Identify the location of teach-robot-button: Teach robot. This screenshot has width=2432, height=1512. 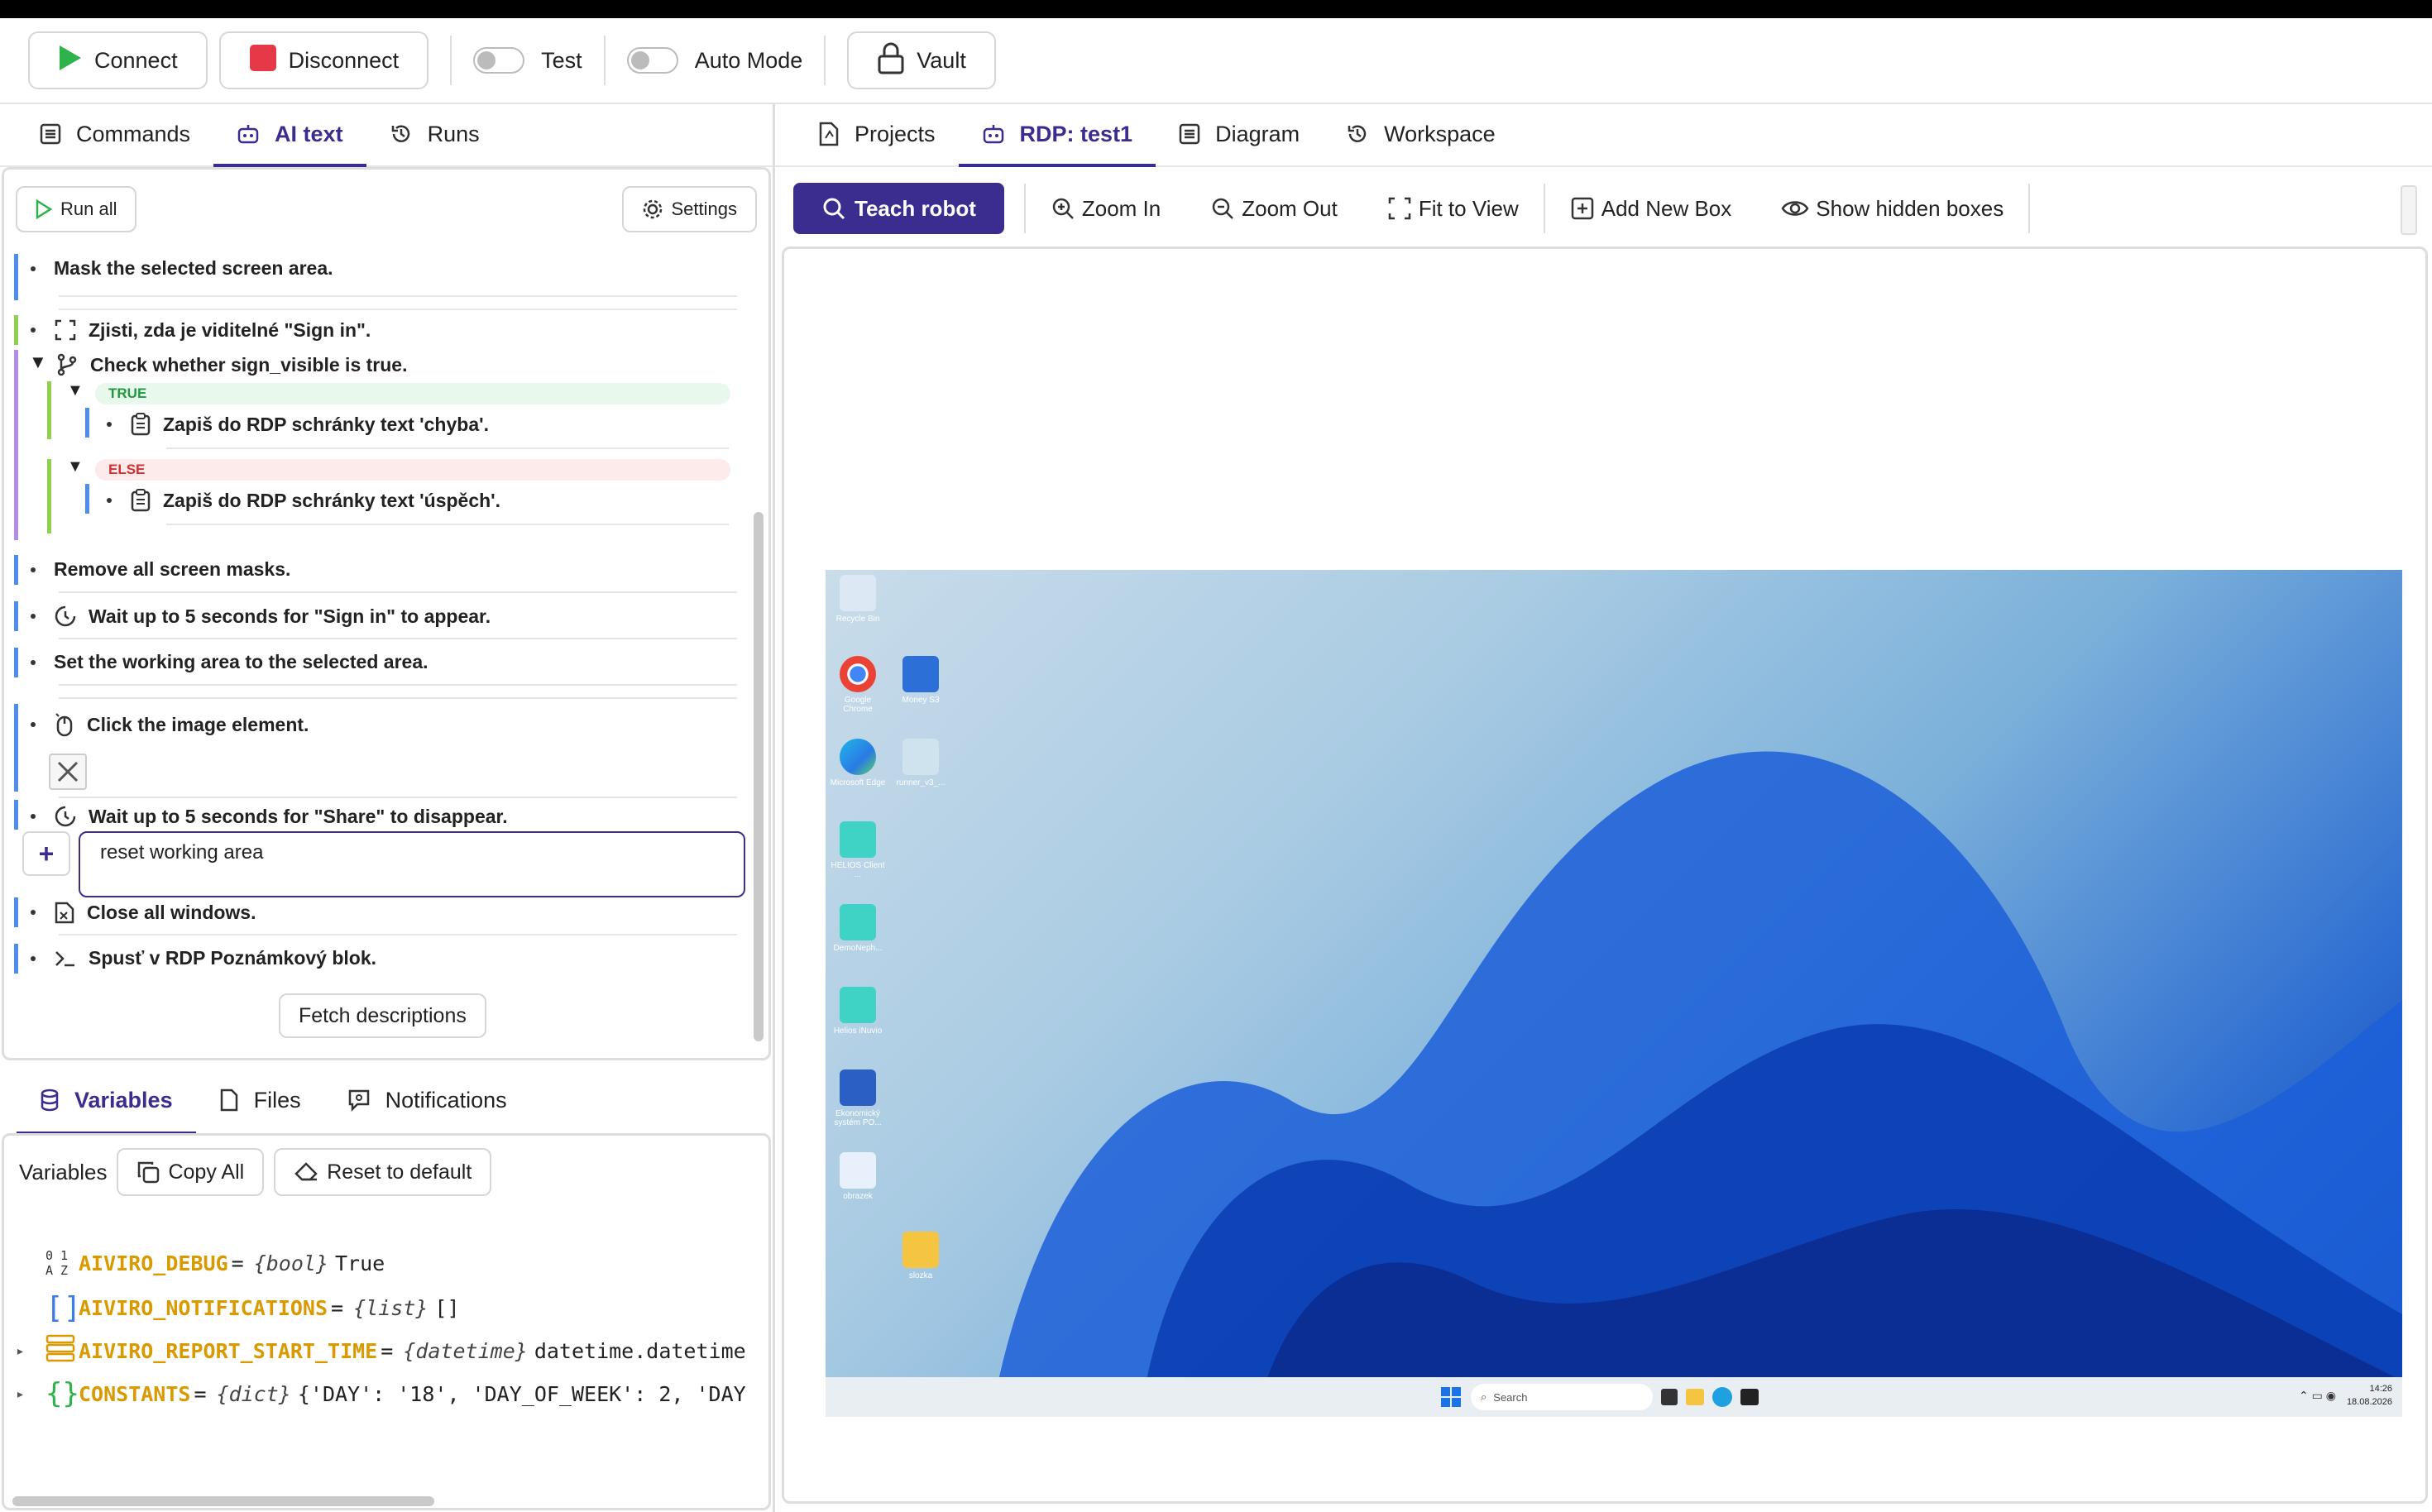
(898, 208).